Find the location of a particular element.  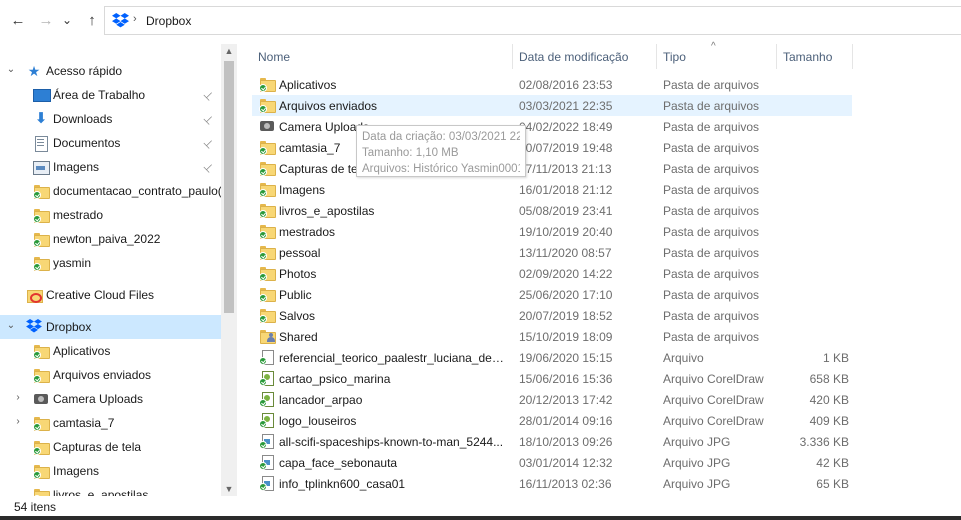

back-button: ← is located at coordinates (18, 20).